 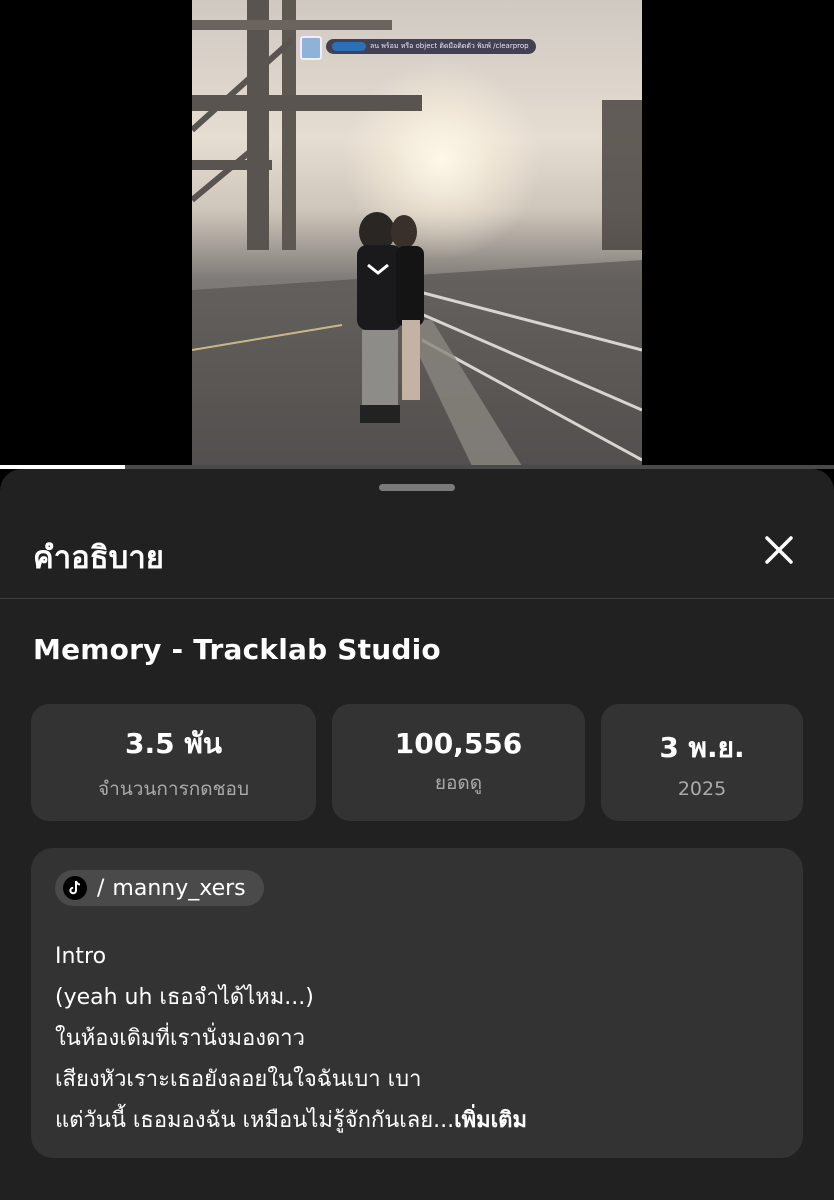 What do you see at coordinates (458, 743) in the screenshot?
I see `views-count: 100,556` at bounding box center [458, 743].